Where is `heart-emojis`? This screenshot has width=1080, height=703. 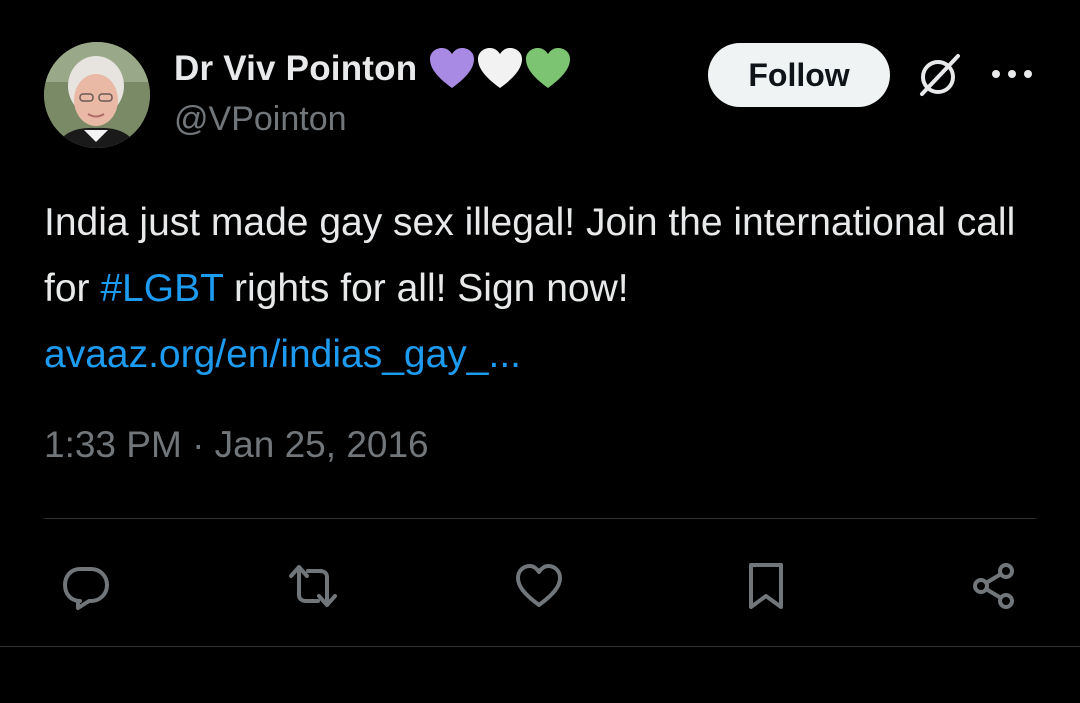
heart-emojis is located at coordinates (500, 69).